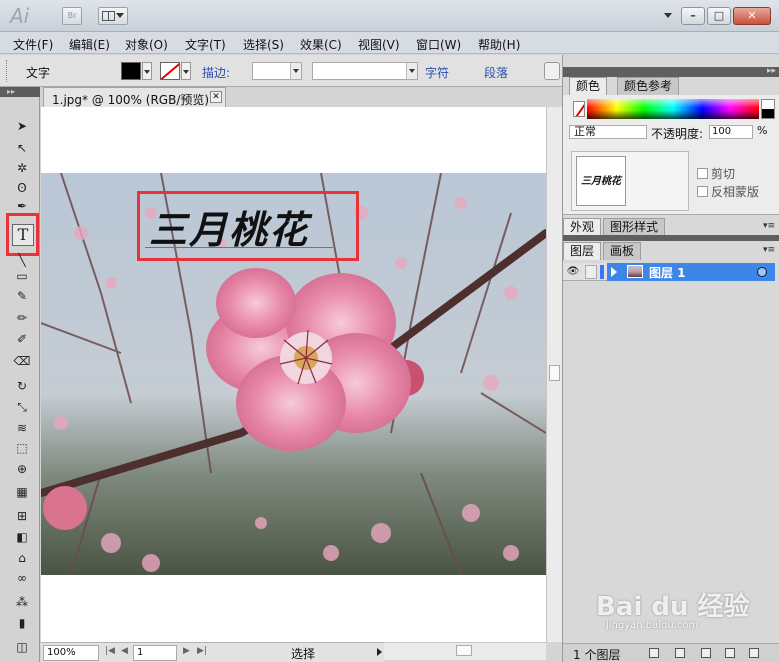  I want to click on horizontal-scroll-thumb, so click(464, 650).